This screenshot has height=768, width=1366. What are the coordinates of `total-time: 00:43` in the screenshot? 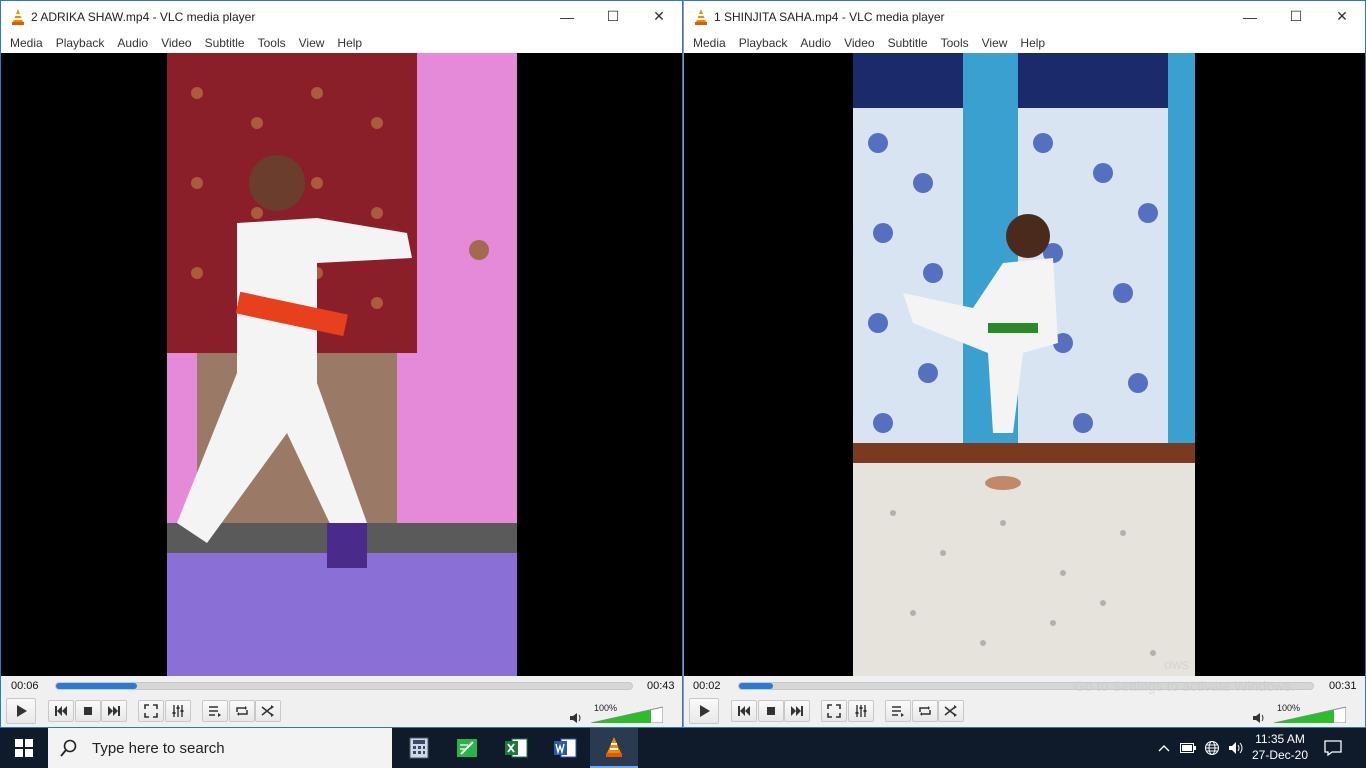 It's located at (661, 686).